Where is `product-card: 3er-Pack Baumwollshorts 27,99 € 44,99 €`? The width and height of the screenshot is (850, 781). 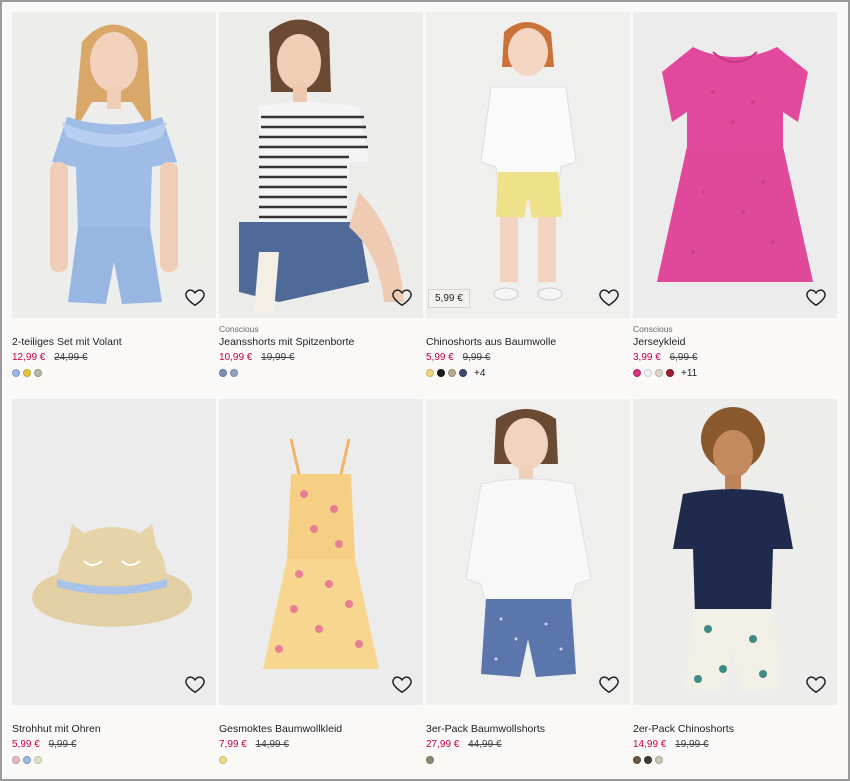 product-card: 3er-Pack Baumwollshorts 27,99 € 44,99 € is located at coordinates (528, 582).